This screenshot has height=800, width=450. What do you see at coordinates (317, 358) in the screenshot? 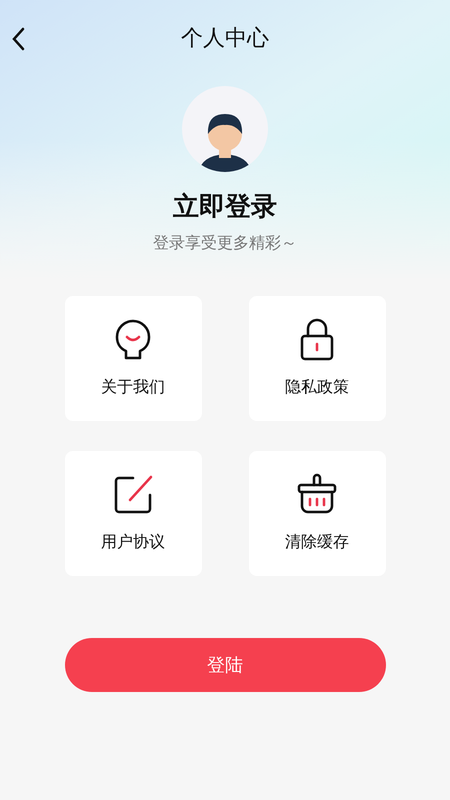
I see `menu-card: 隐私政策` at bounding box center [317, 358].